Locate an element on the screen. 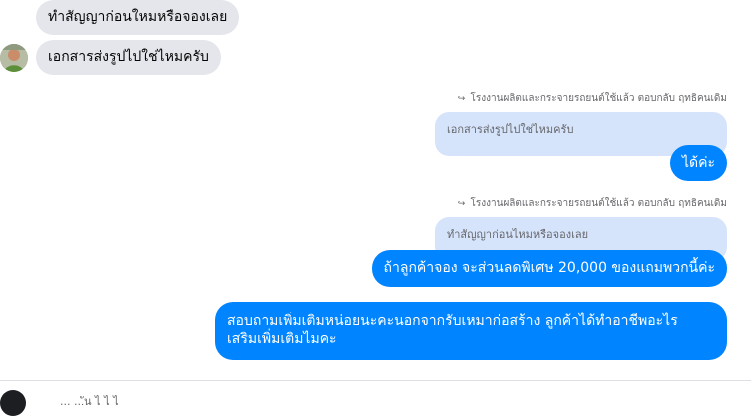  composer-avatar is located at coordinates (13, 403).